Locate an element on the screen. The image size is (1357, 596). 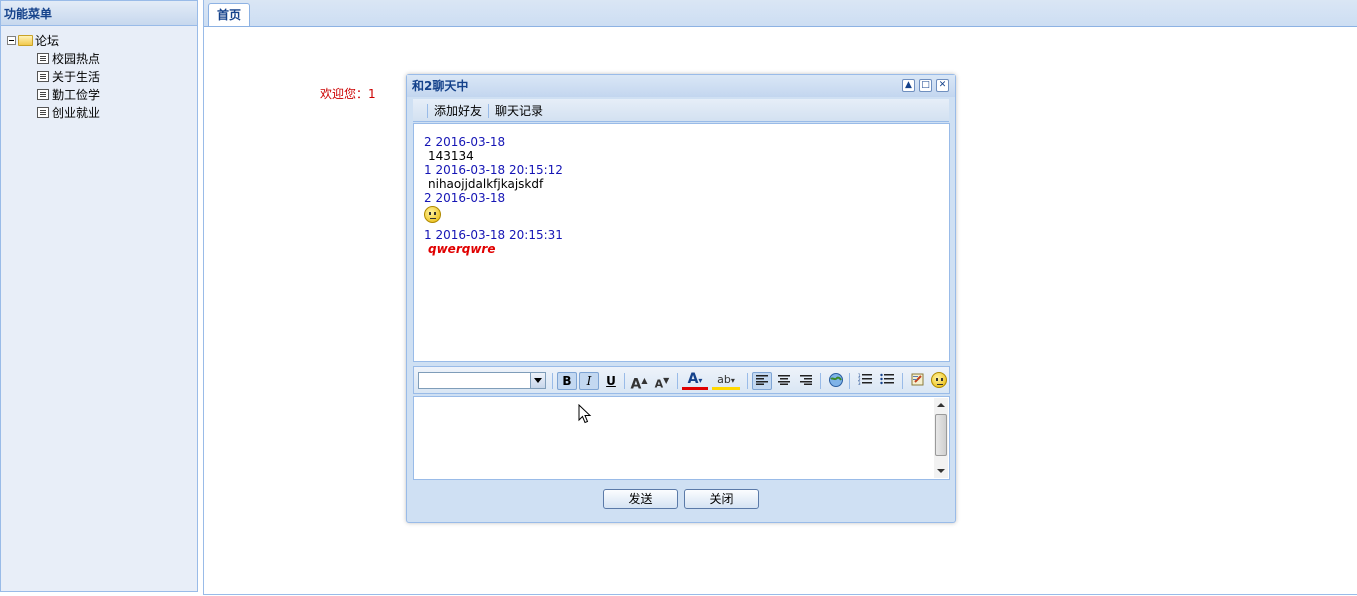
editor-toolbar: B I U A▲ A▼ A▾ ab▾ 123 is located at coordinates (681, 380).